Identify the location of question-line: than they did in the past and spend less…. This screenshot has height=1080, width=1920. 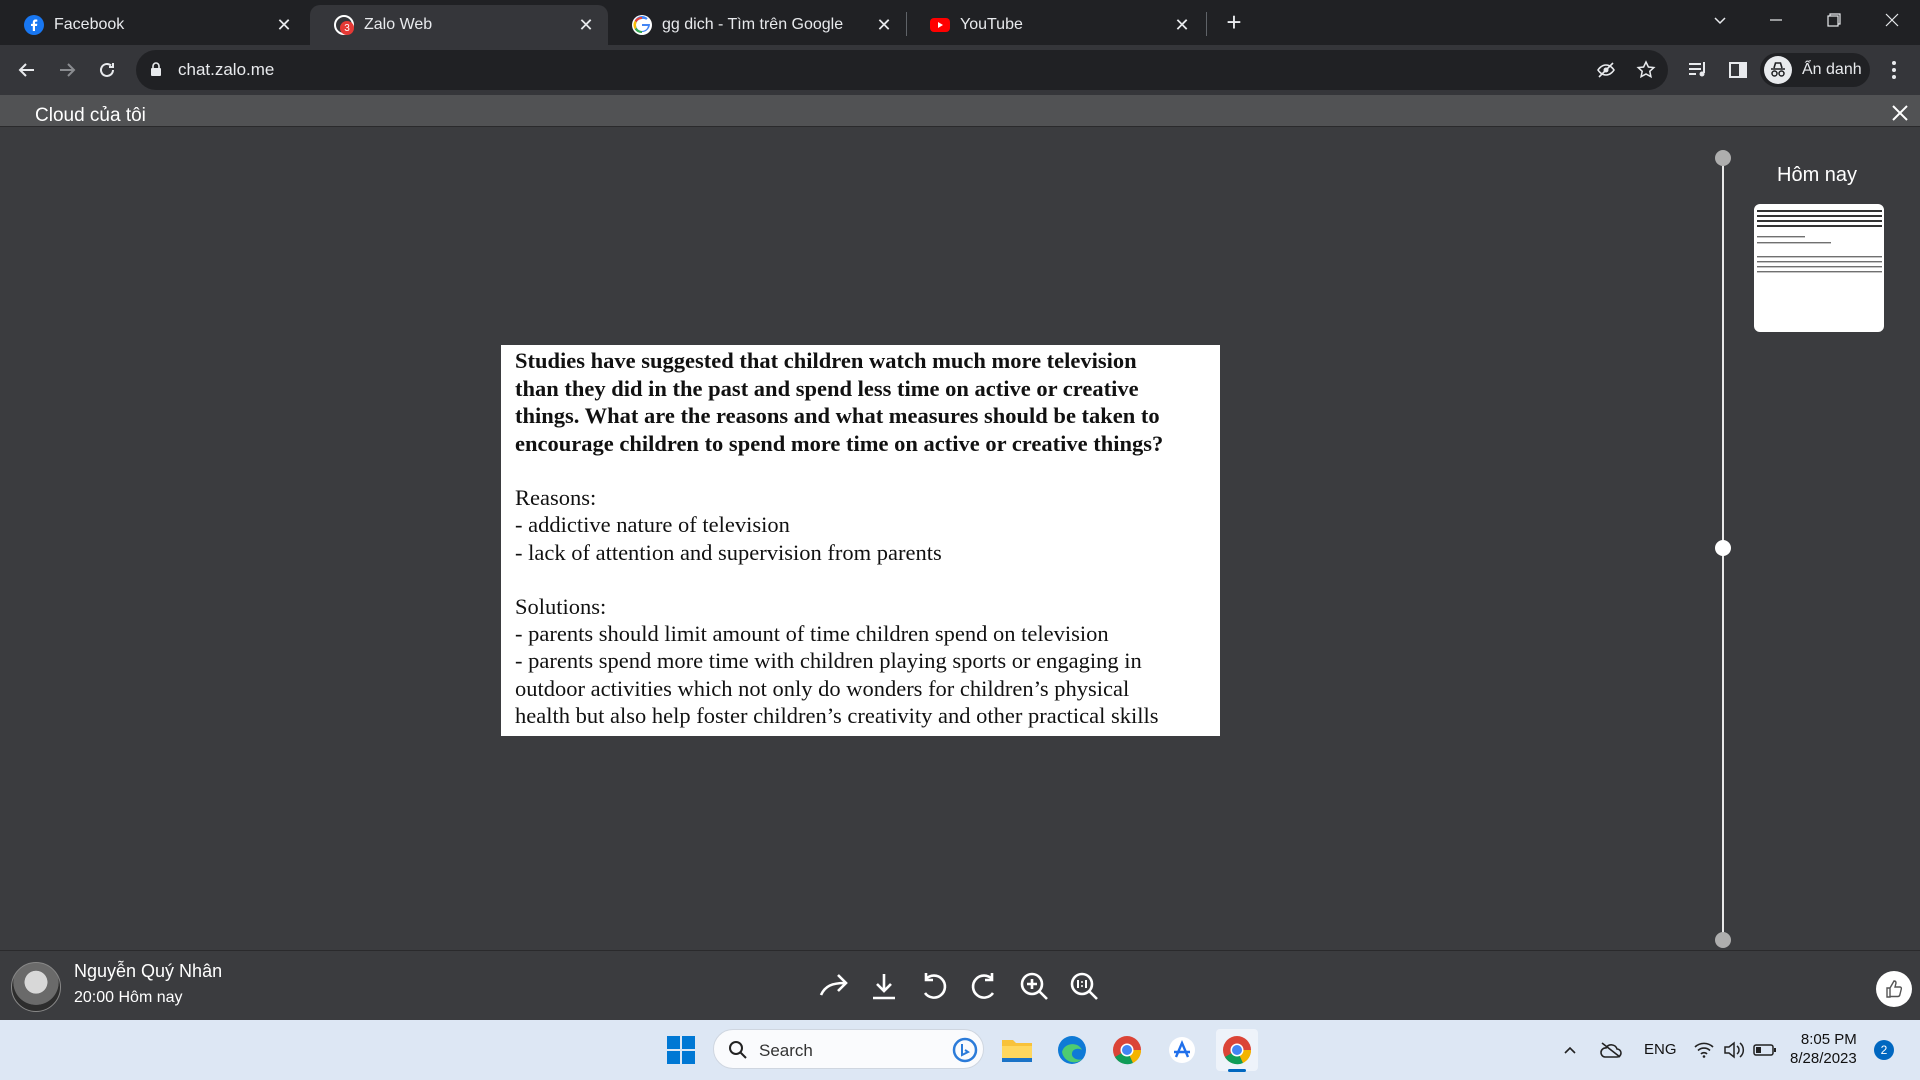
(827, 388).